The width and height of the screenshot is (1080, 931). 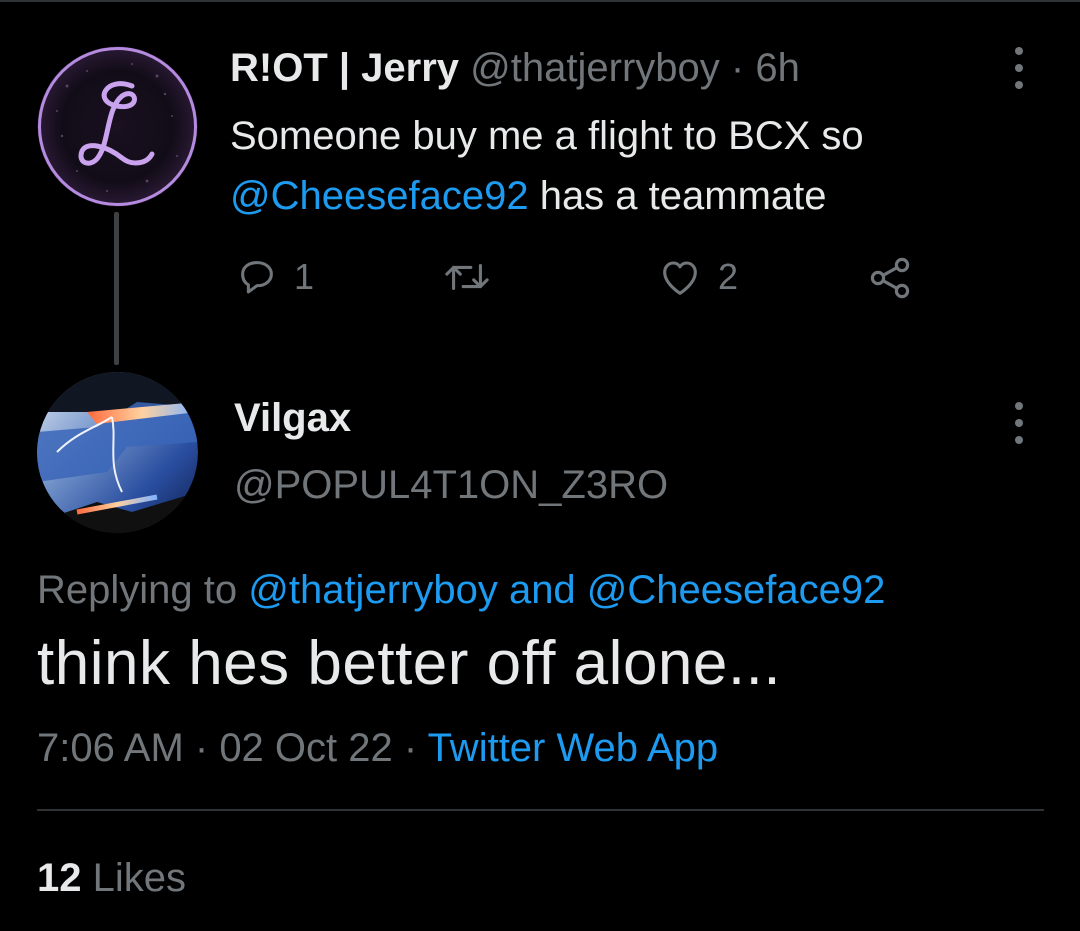 I want to click on likes-summary: 12 Likes, so click(x=111, y=878).